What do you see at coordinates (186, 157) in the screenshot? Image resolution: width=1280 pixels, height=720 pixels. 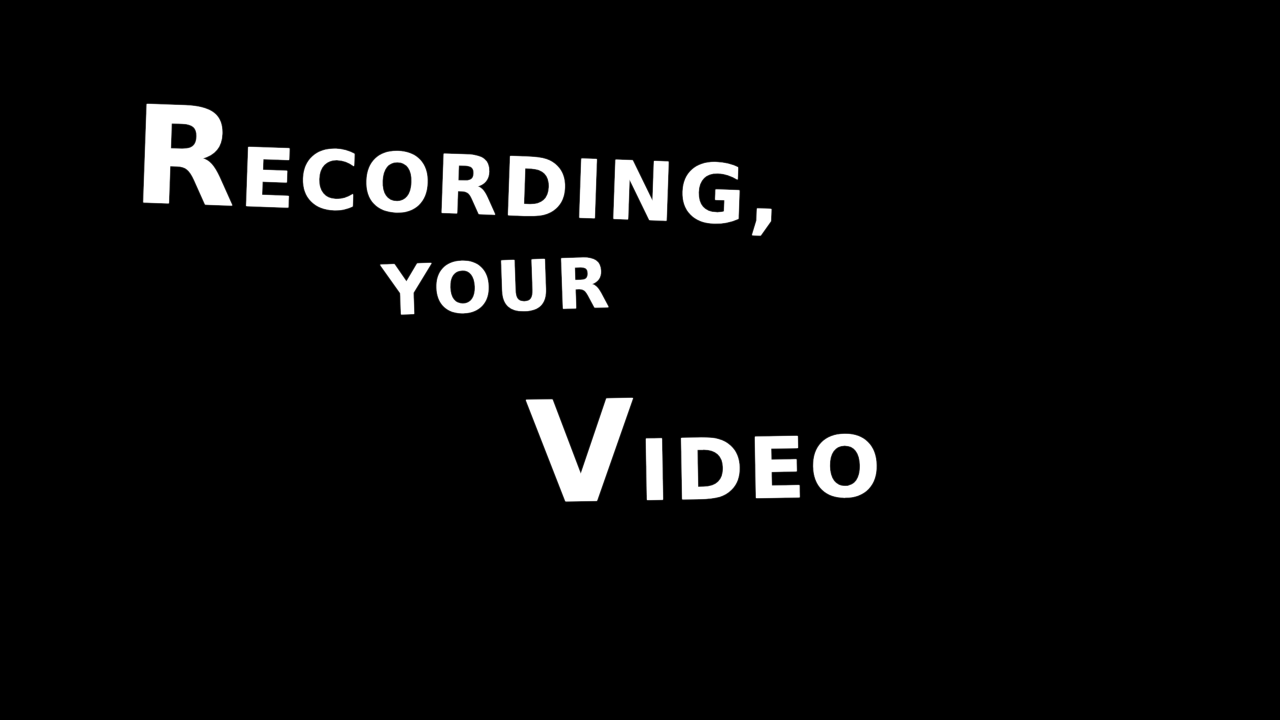 I see `title-initial-letter: R` at bounding box center [186, 157].